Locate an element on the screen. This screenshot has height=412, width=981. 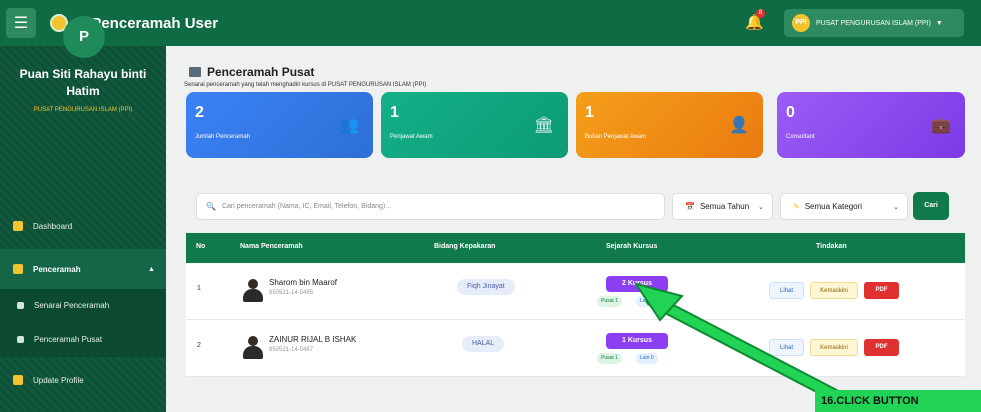
calendar-icon: 📅 is located at coordinates (690, 206).